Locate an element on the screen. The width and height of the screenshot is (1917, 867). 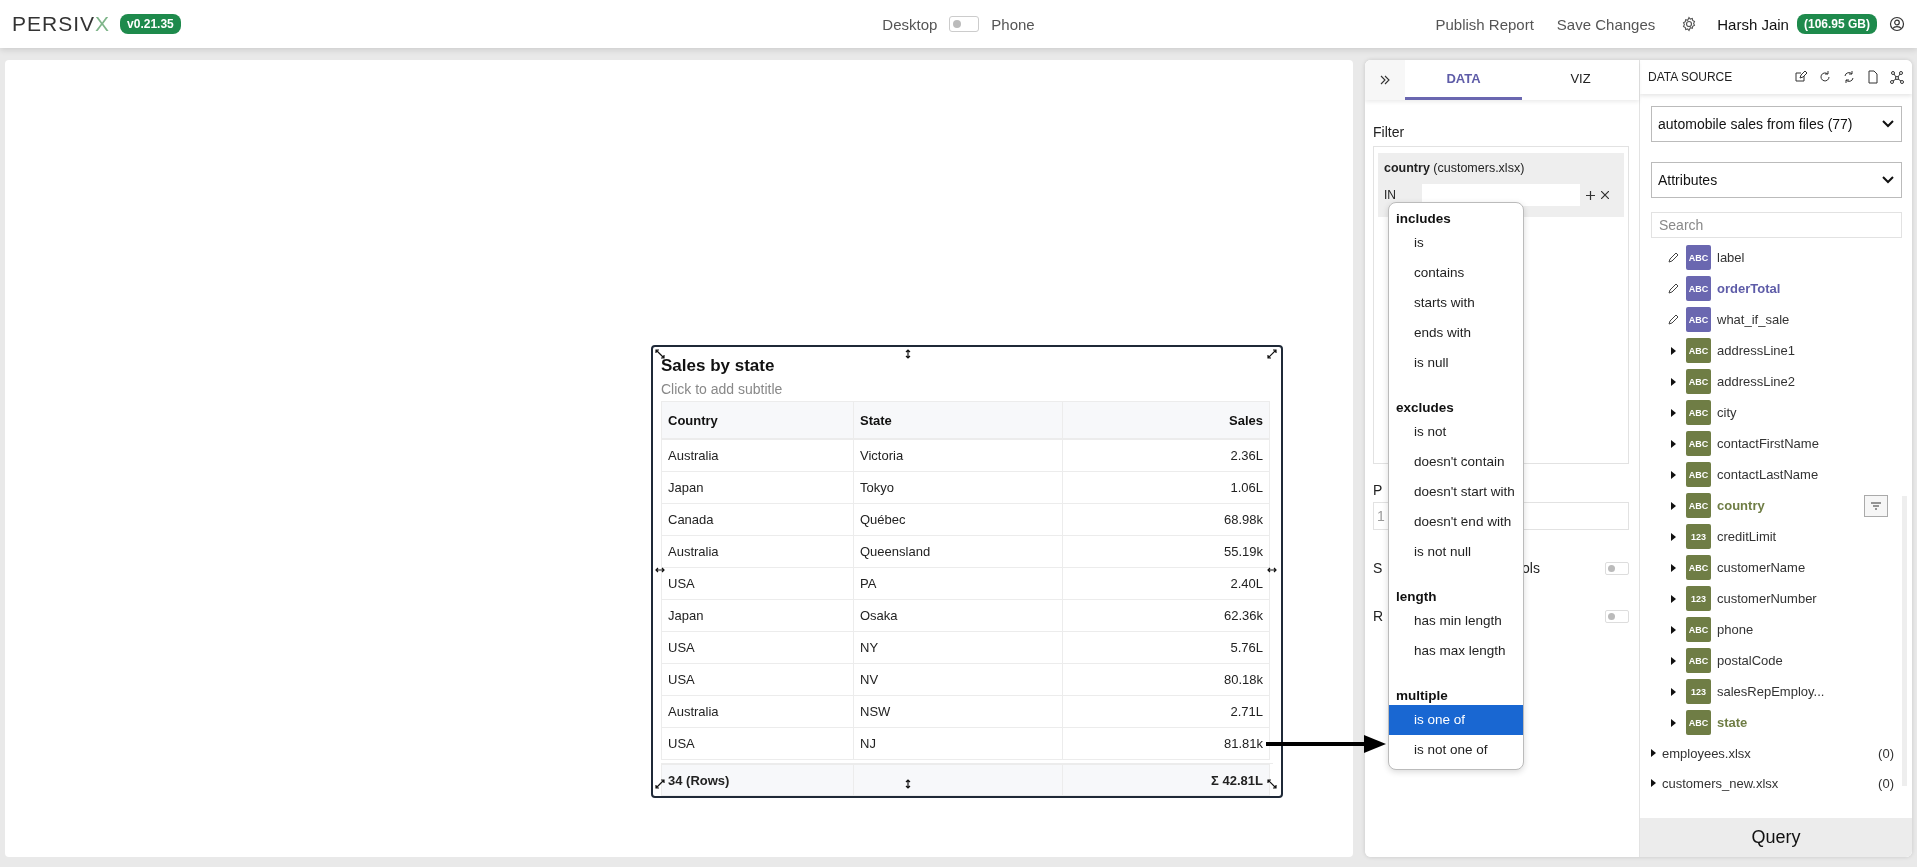
table-cell: Canada is located at coordinates (757, 519).